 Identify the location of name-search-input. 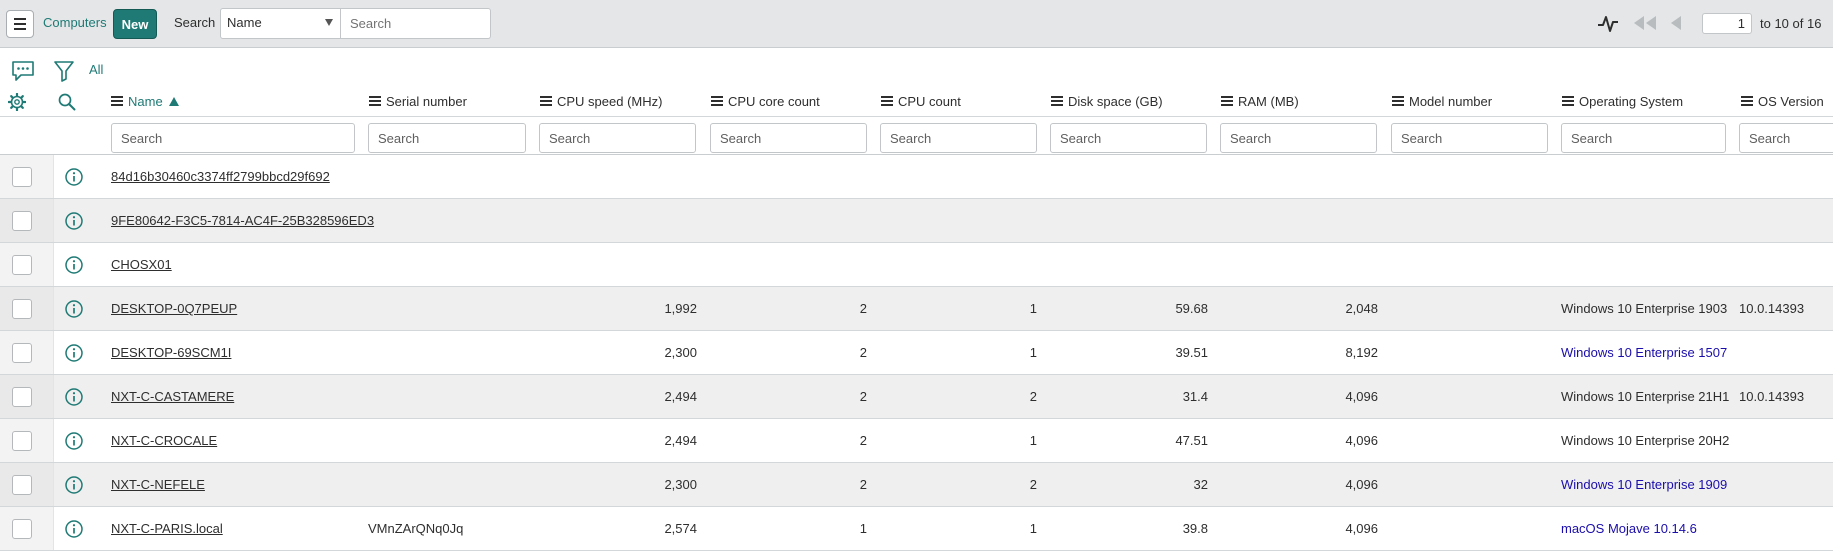
(233, 138).